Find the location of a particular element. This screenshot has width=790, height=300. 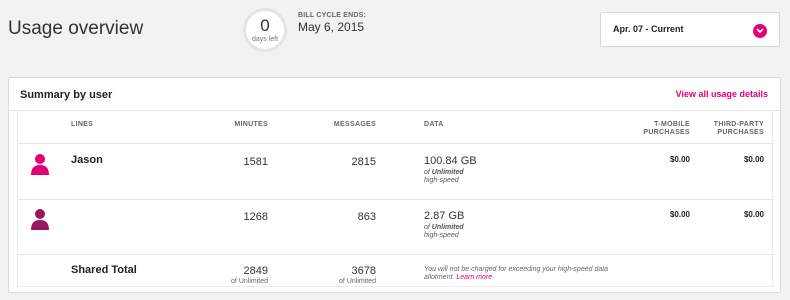

bill-cycle-label: BILL CYCLE ENDS: is located at coordinates (332, 15).